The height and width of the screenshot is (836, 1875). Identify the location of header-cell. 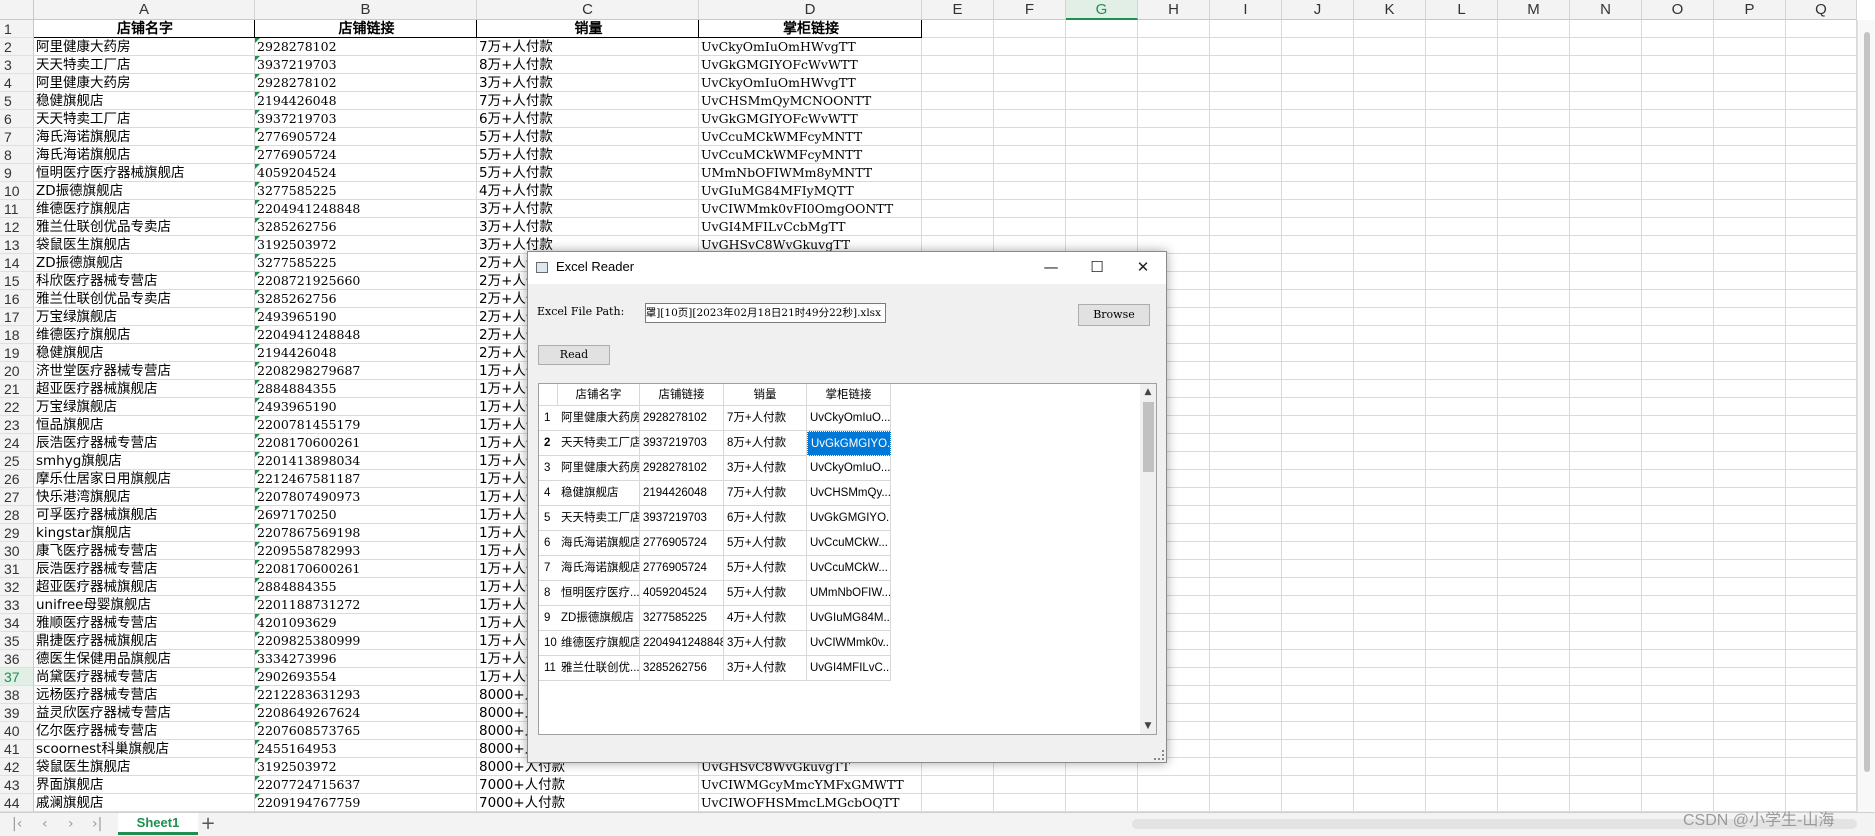
(1534, 29).